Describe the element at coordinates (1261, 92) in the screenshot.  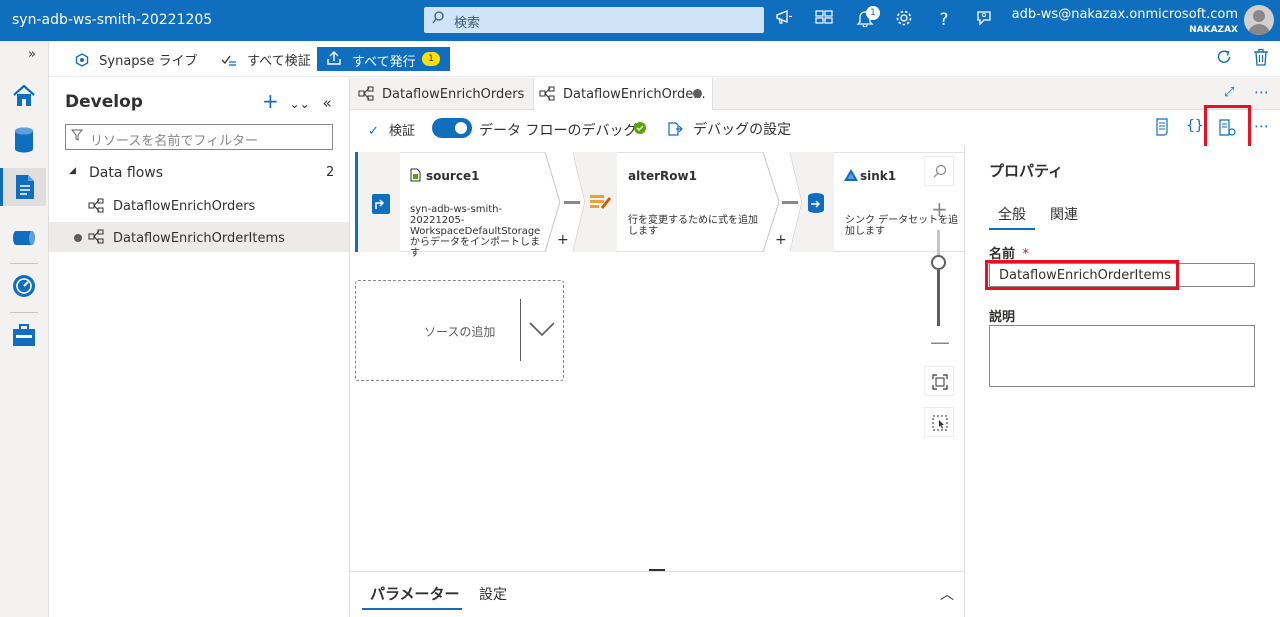
I see `more-tabs-icon: ⋯` at that location.